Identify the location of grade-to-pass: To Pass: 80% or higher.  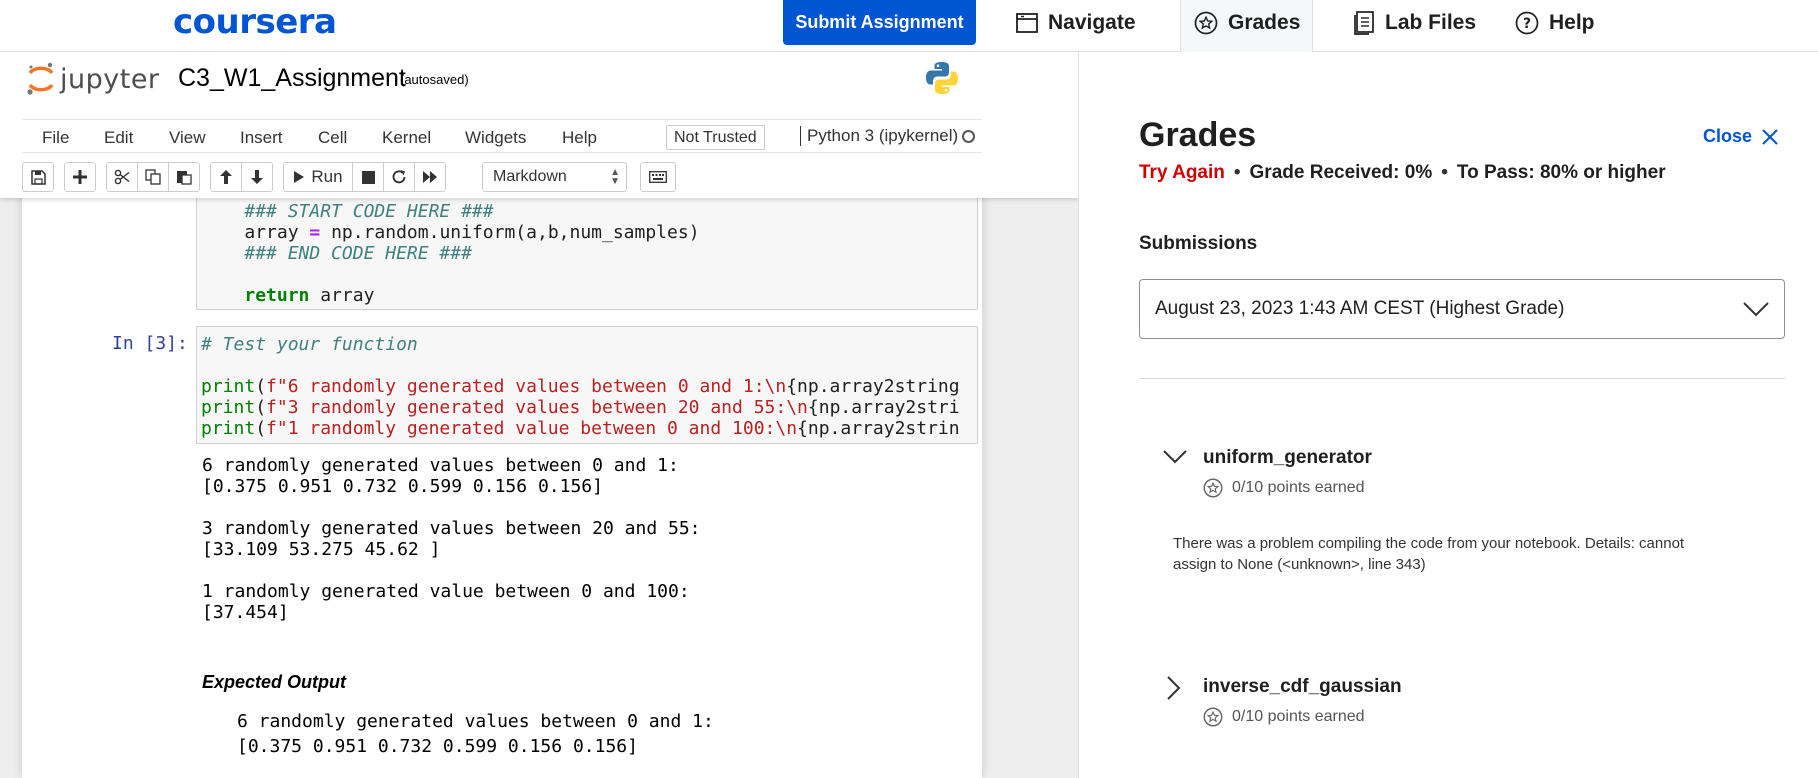
(1561, 172).